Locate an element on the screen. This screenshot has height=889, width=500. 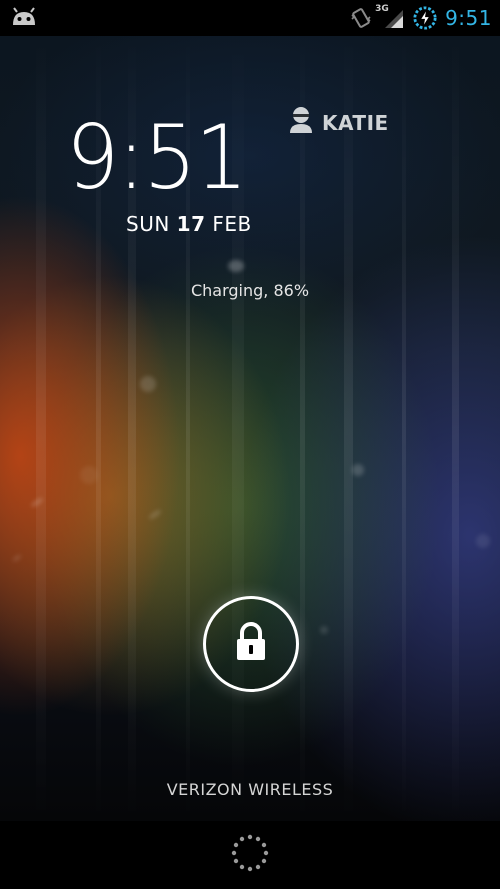
owner-info: KATIE is located at coordinates (338, 122).